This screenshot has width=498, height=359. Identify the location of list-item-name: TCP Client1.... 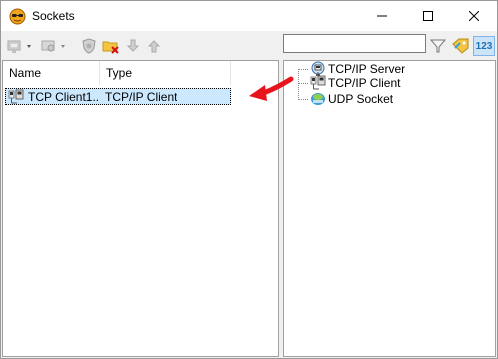
(64, 97).